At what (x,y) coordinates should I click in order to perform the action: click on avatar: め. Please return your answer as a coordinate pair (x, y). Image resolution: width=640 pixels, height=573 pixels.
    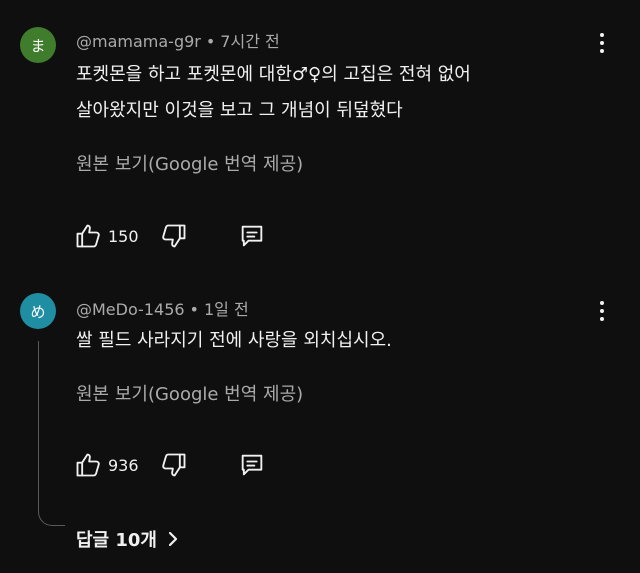
    Looking at the image, I should click on (38, 311).